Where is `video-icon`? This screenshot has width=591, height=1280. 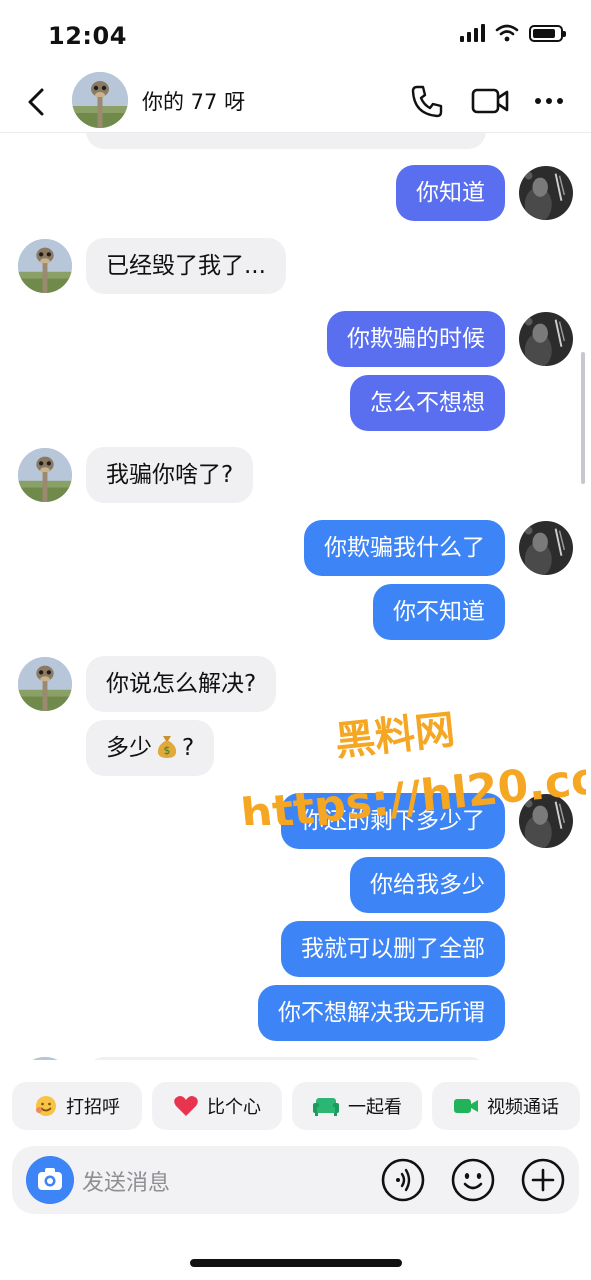
video-icon is located at coordinates (490, 101).